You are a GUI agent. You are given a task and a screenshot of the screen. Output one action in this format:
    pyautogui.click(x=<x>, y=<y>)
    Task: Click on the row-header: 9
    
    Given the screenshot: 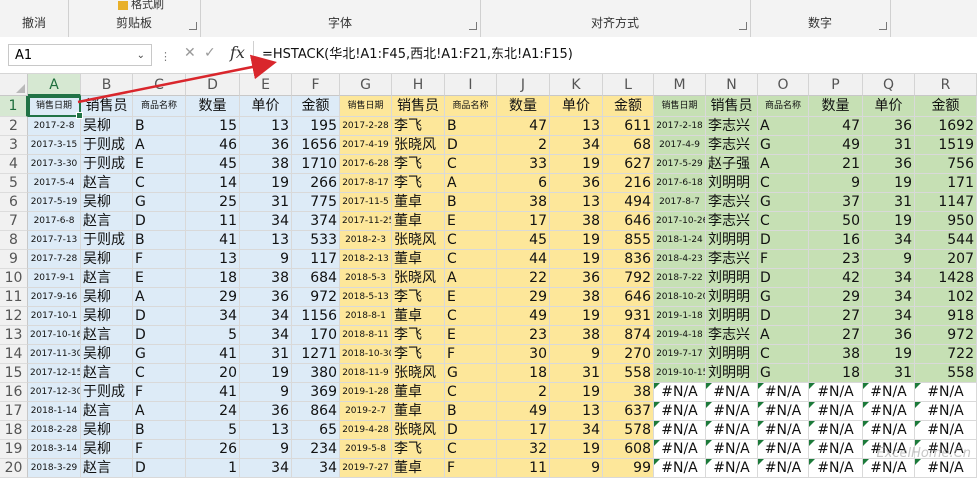 What is the action you would take?
    pyautogui.click(x=14, y=259)
    